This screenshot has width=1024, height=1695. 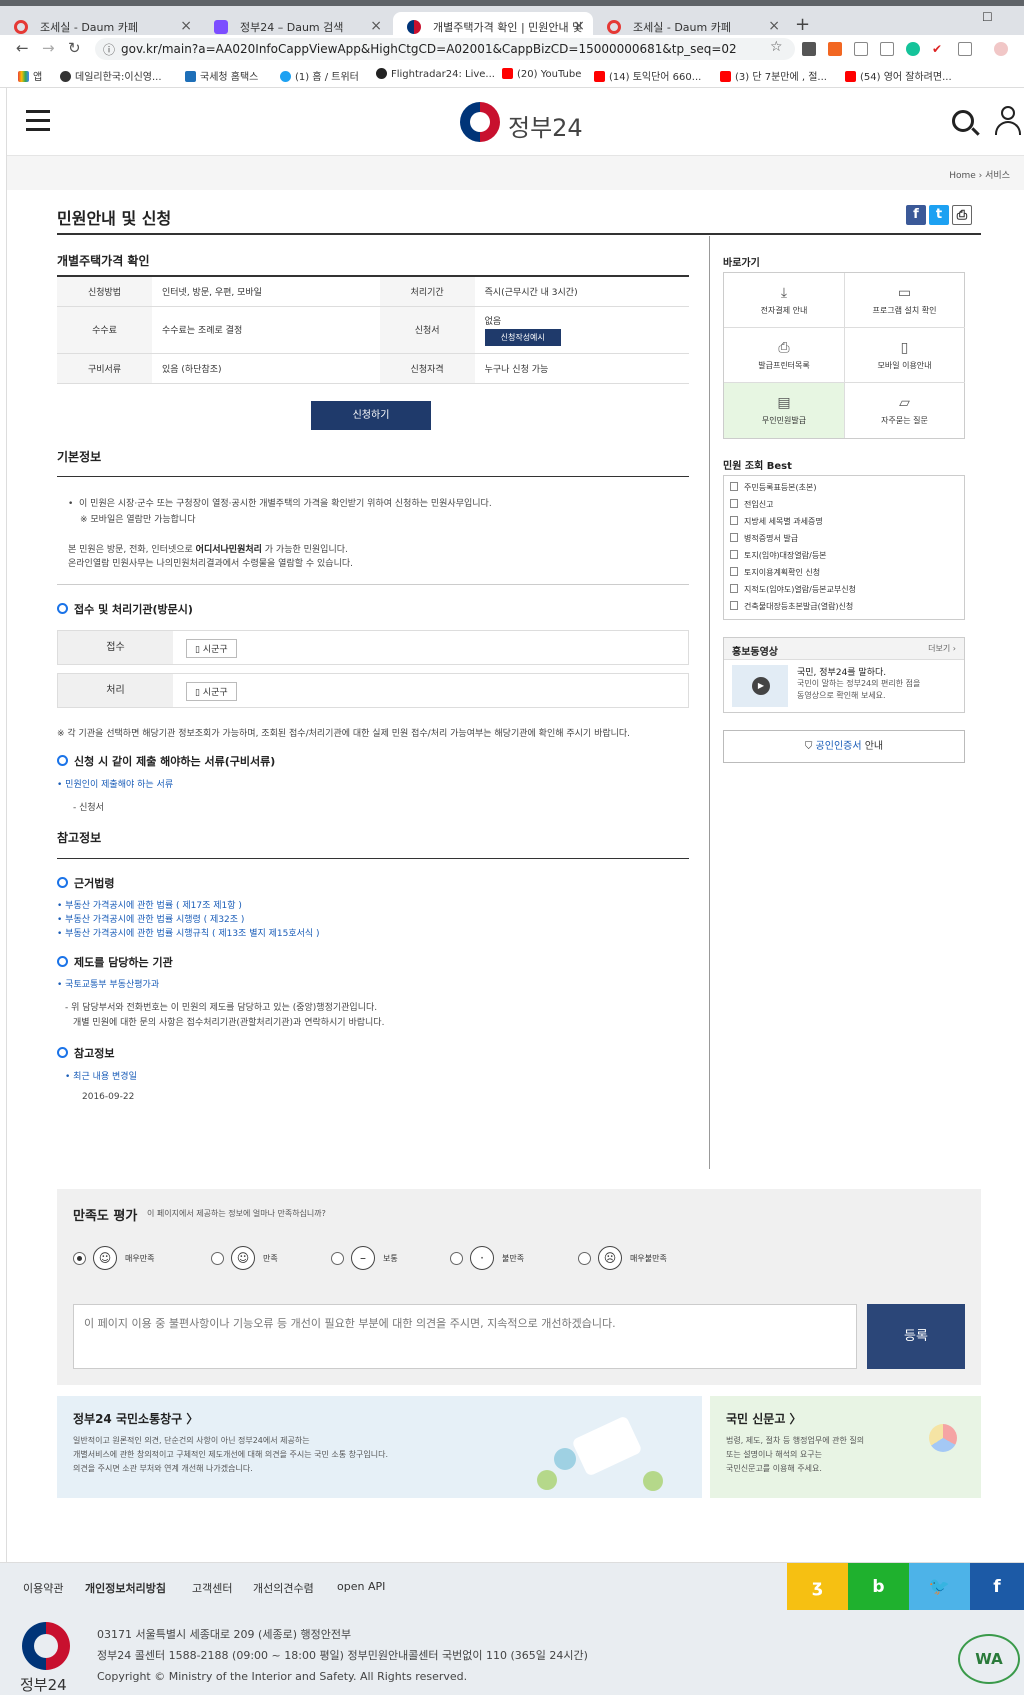 I want to click on breadcrumb-service: 서비스, so click(x=997, y=176).